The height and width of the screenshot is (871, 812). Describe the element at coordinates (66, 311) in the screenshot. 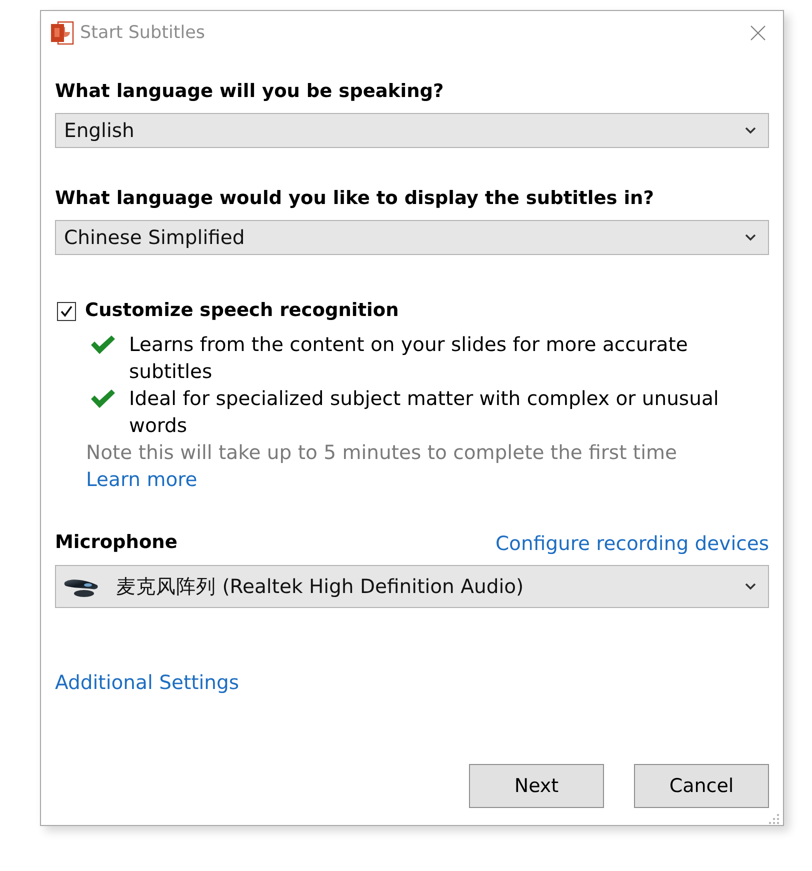

I see `checkbox` at that location.